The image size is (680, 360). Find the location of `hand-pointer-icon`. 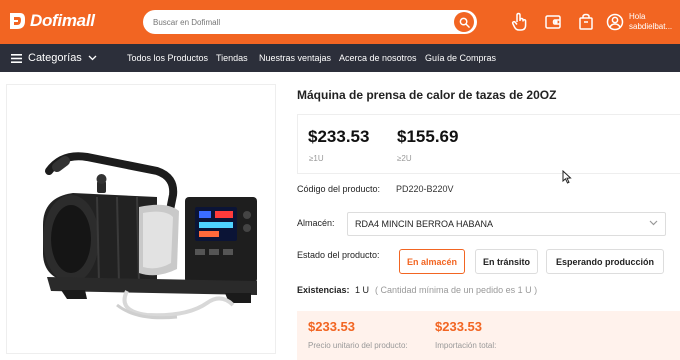

hand-pointer-icon is located at coordinates (520, 22).